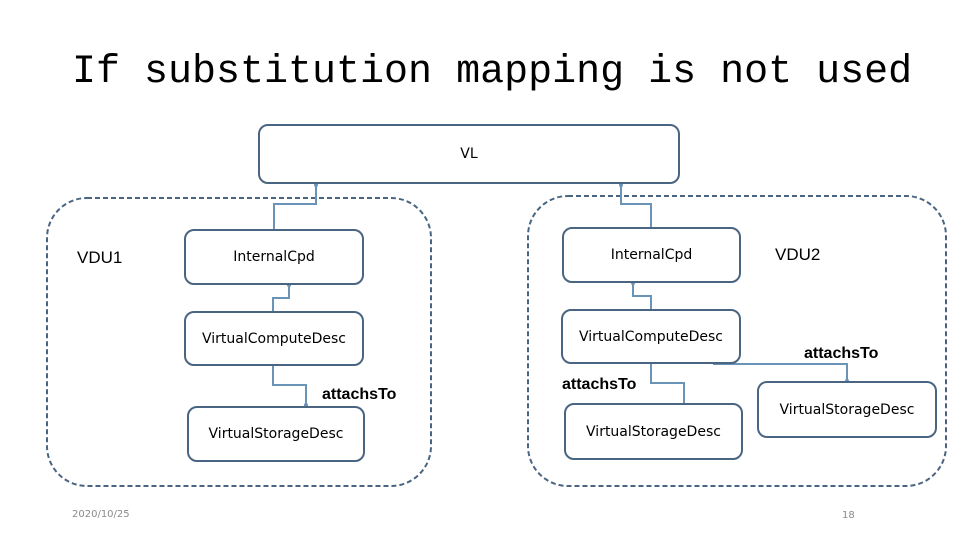 The height and width of the screenshot is (540, 960). I want to click on vdu1-virtual-storage-desc-label: VirtualStorageDesc, so click(276, 434).